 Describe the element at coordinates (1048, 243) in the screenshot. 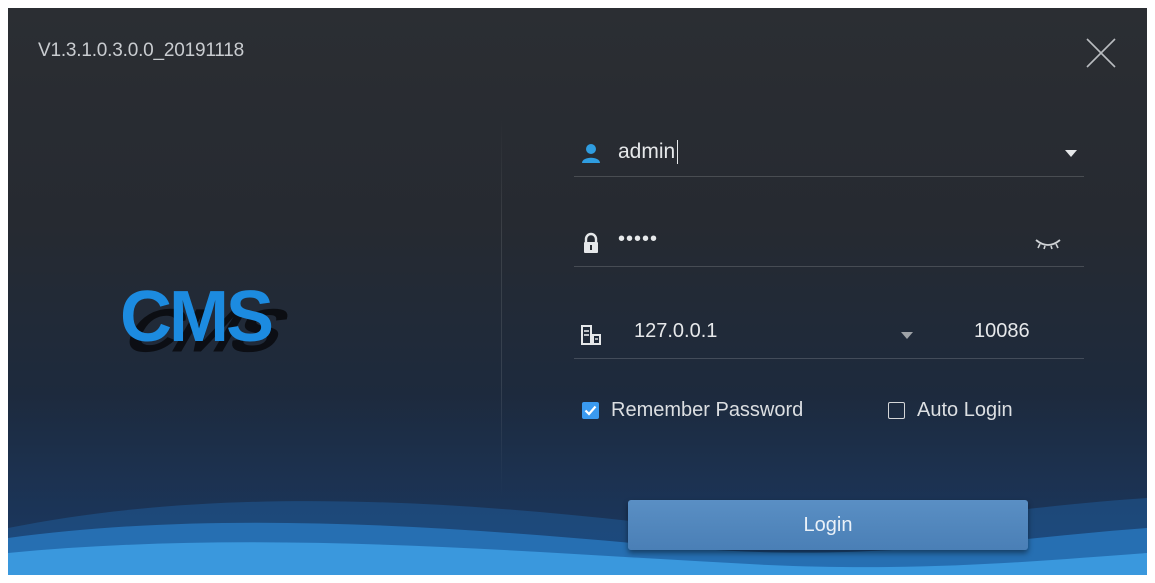

I see `eye-closed-icon` at that location.